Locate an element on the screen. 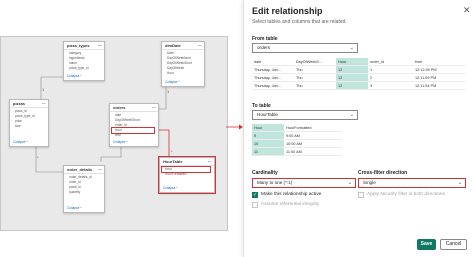 Image resolution: width=474 pixels, height=257 pixels. crossfilter-label: Cross-filter direction is located at coordinates (383, 173).